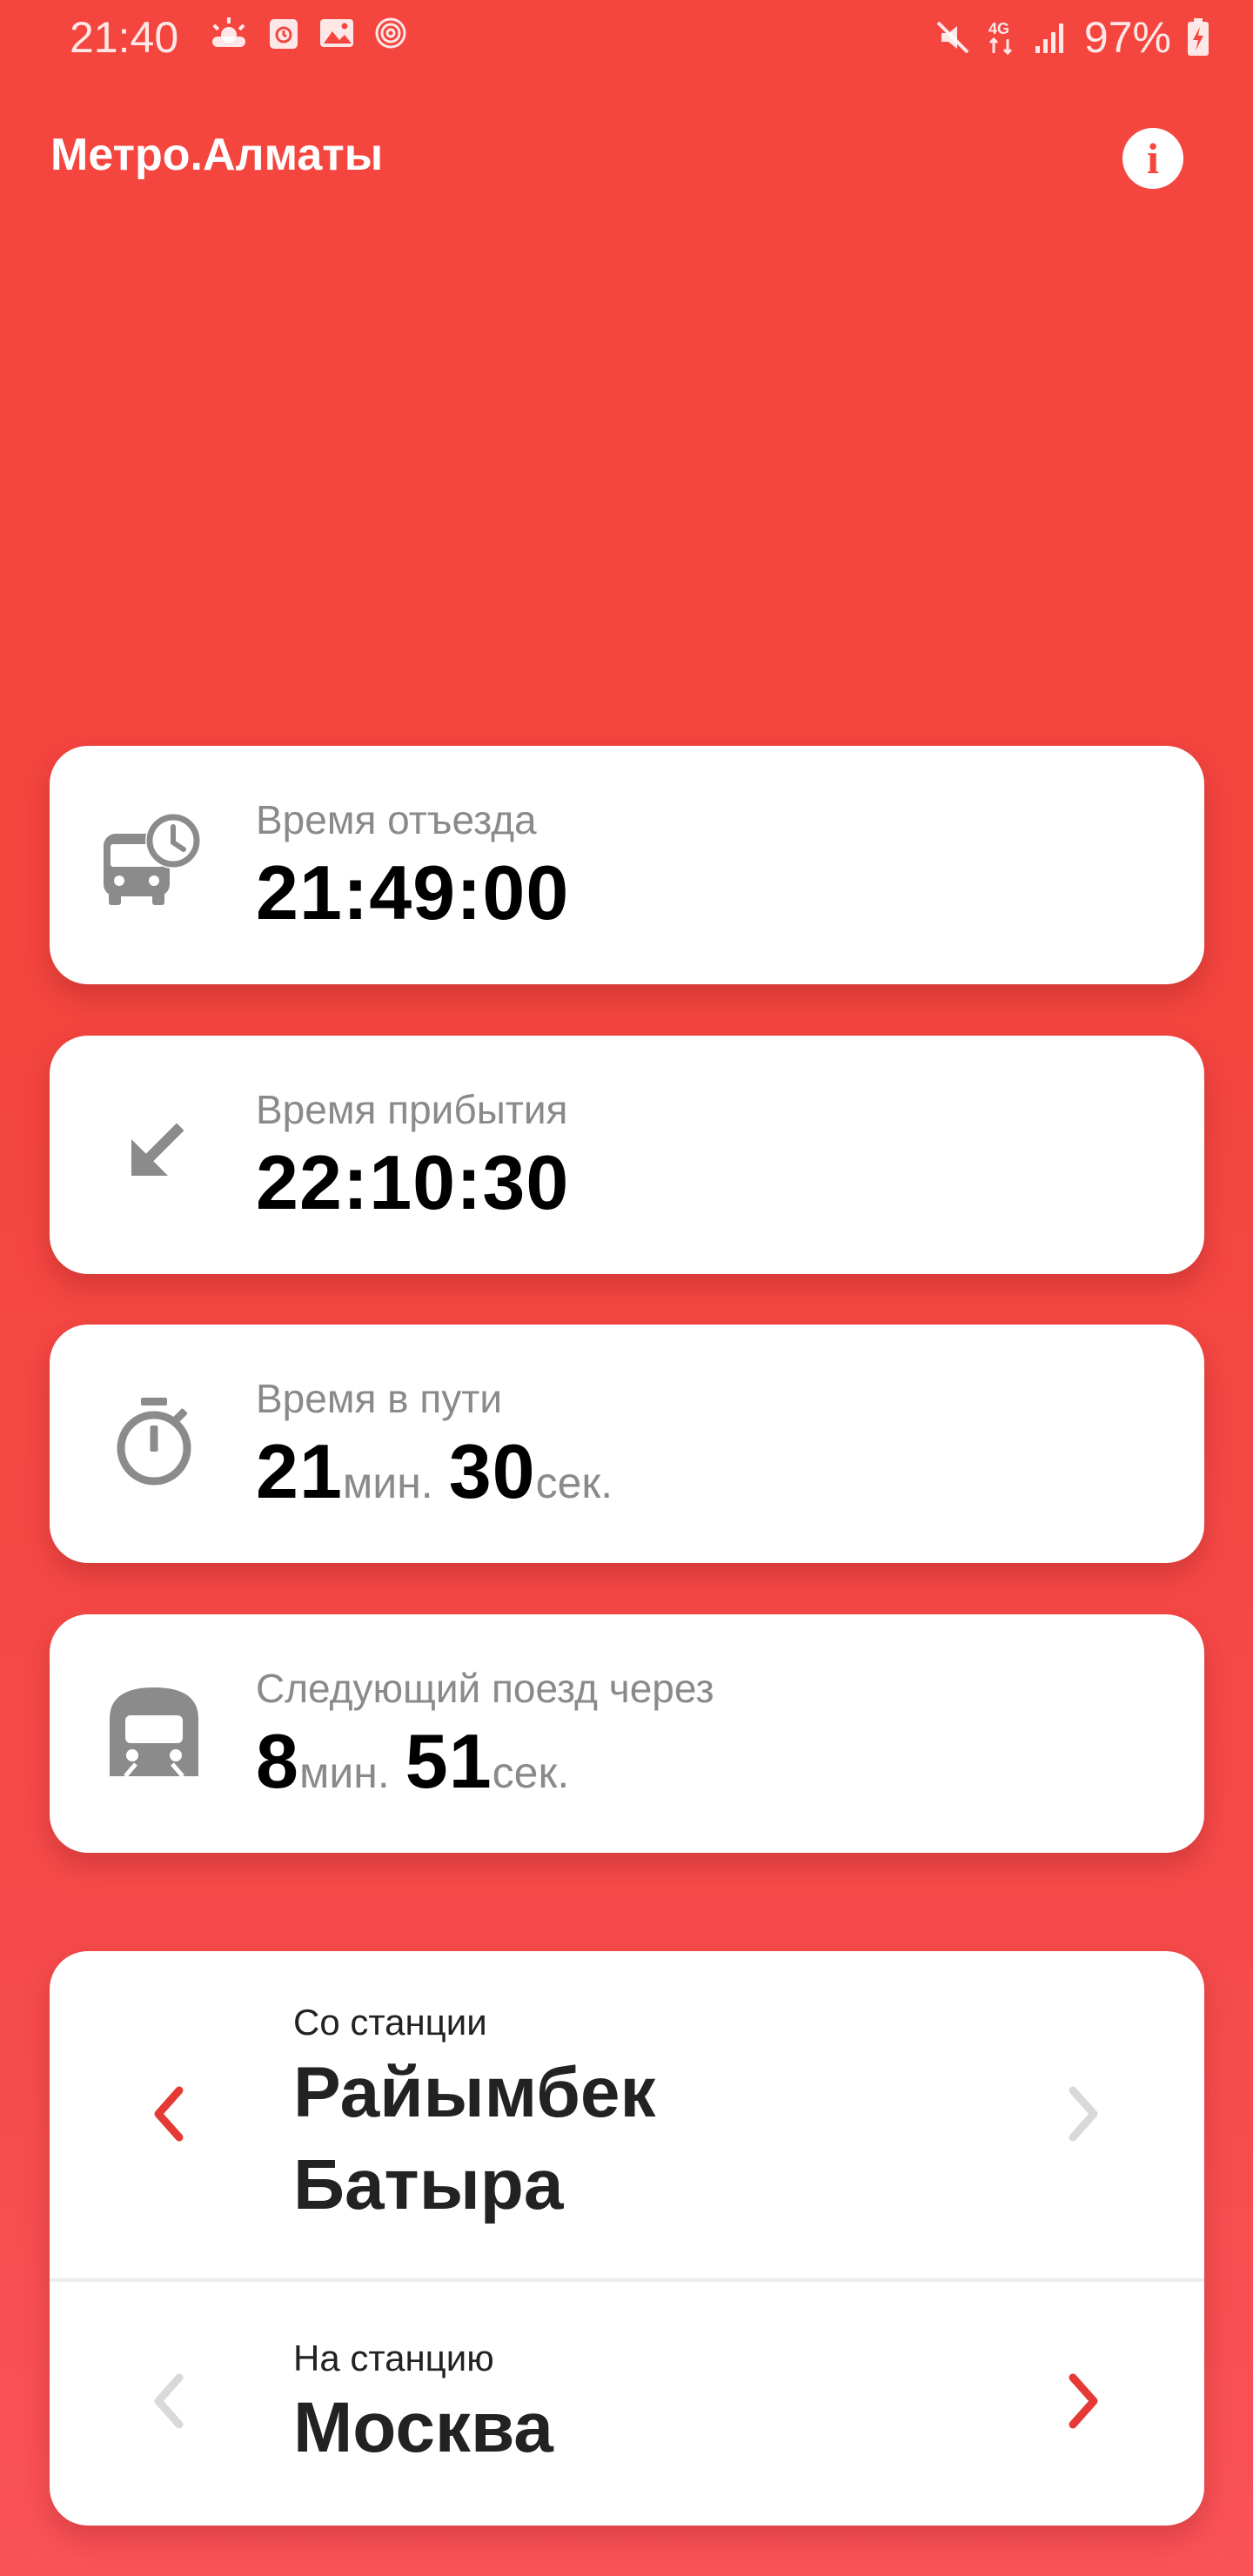 The height and width of the screenshot is (2576, 1253). I want to click on info-button: i, so click(1152, 158).